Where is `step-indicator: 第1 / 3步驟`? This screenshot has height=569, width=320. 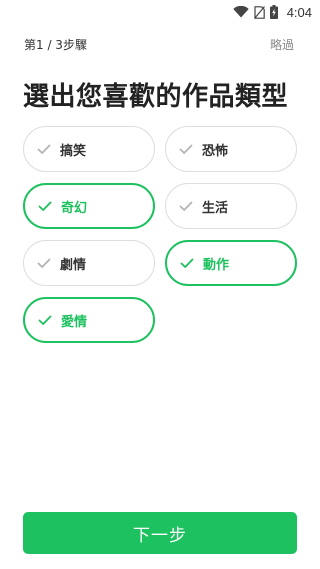 step-indicator: 第1 / 3步驟 is located at coordinates (55, 45).